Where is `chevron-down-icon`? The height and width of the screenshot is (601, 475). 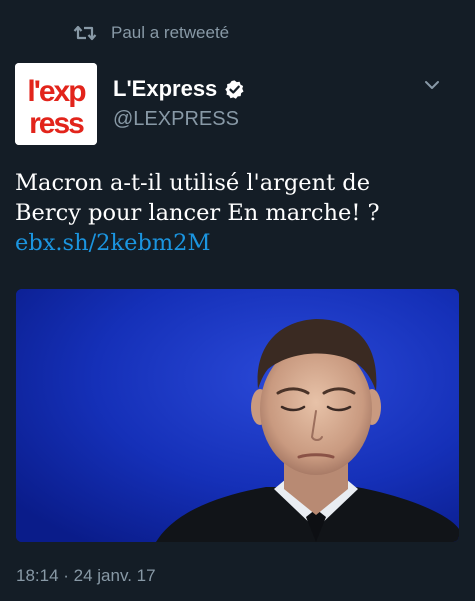
chevron-down-icon is located at coordinates (432, 85).